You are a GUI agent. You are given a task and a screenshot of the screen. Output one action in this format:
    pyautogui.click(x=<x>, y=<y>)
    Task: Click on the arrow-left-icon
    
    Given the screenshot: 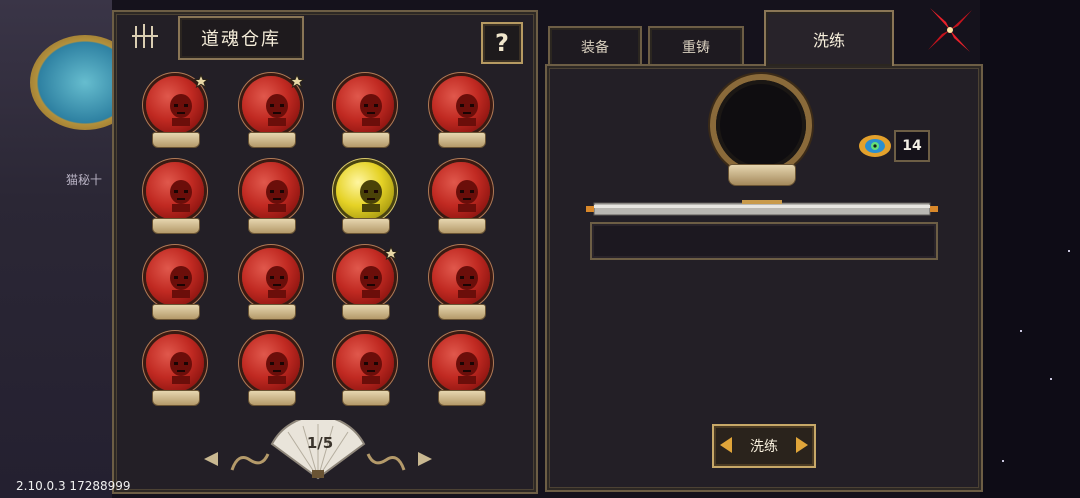 What is the action you would take?
    pyautogui.click(x=726, y=445)
    